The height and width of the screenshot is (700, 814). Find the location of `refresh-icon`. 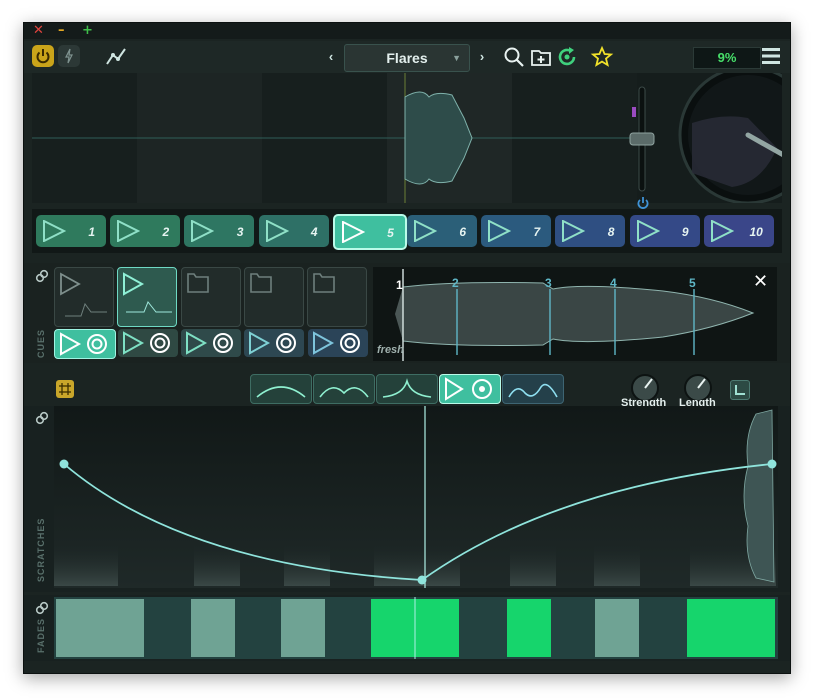

refresh-icon is located at coordinates (567, 57).